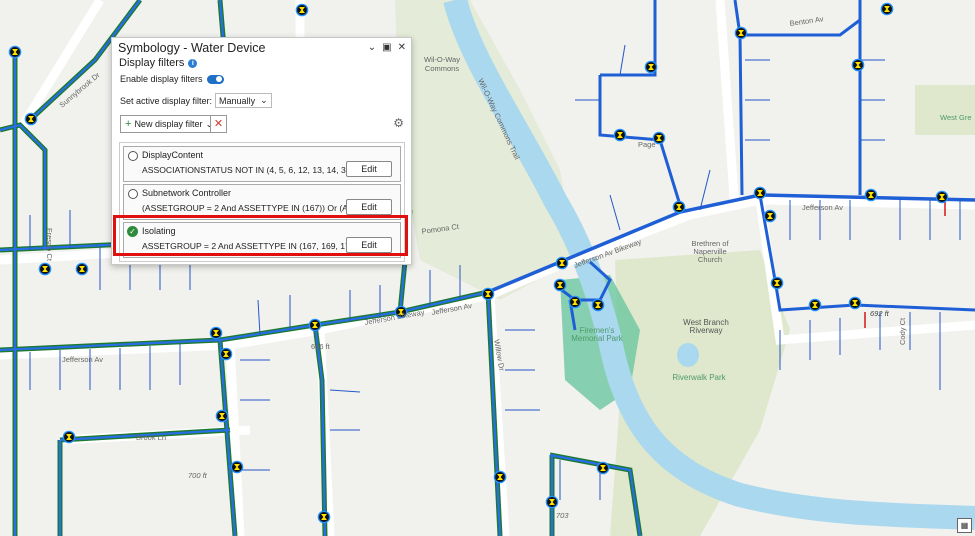 The width and height of the screenshot is (975, 536). I want to click on filter-name: DisplayContent, so click(173, 155).